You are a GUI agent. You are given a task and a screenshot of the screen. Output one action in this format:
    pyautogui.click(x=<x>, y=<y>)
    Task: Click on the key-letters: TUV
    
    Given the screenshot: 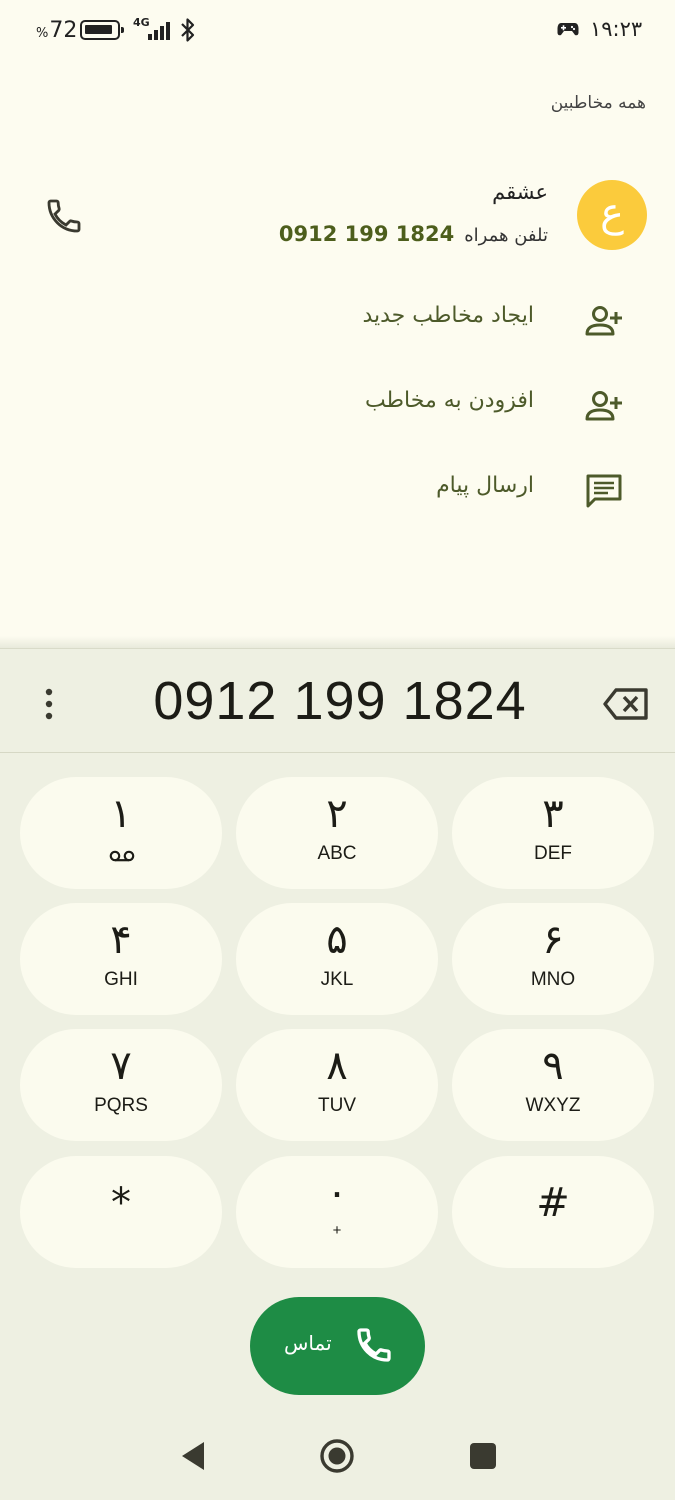 What is the action you would take?
    pyautogui.click(x=337, y=1105)
    